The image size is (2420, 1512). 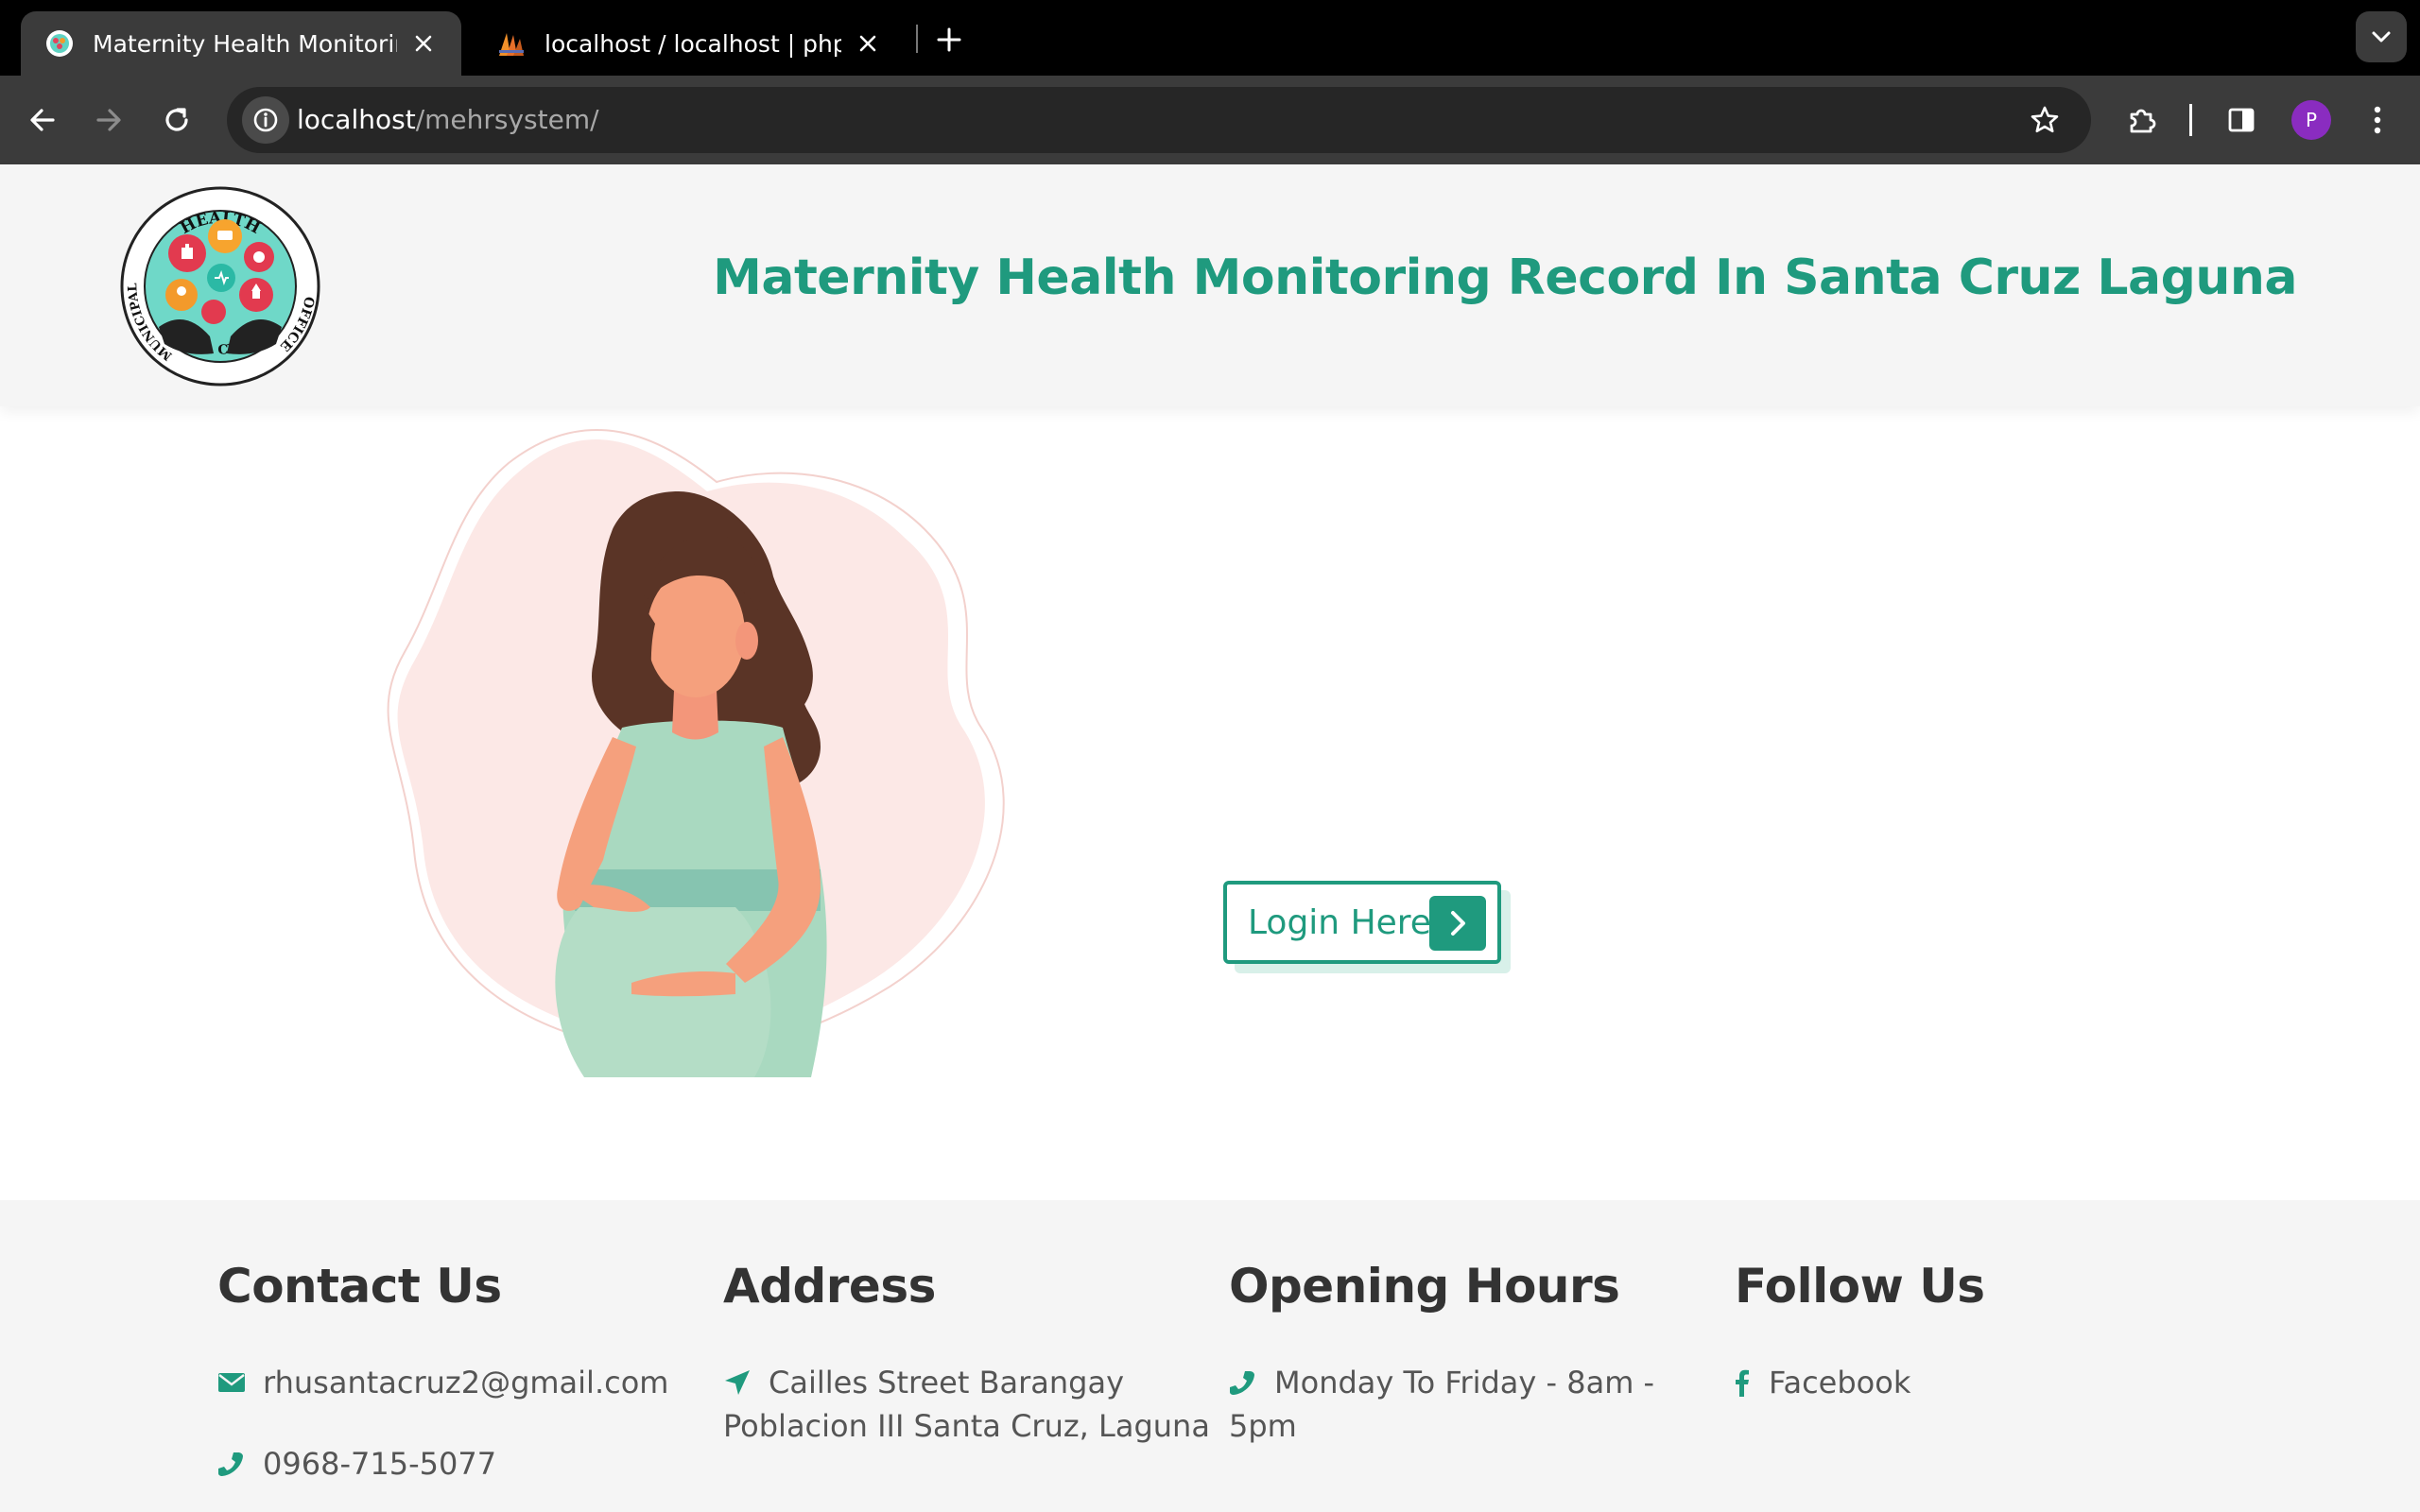 I want to click on hours-text-block: Monday To Friday - 8am - 5pm, so click(x=1474, y=1404).